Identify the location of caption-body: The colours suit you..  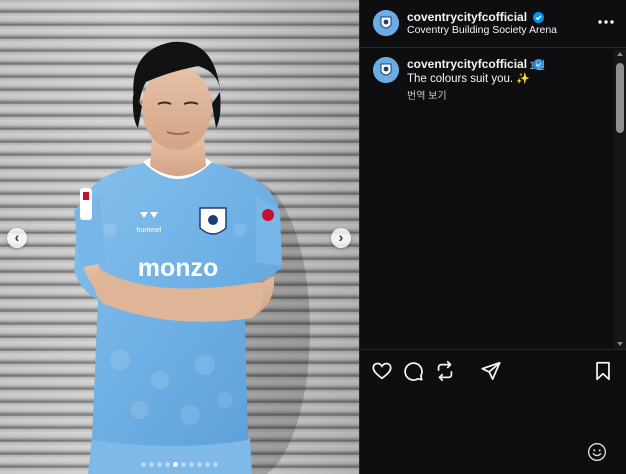
(460, 79).